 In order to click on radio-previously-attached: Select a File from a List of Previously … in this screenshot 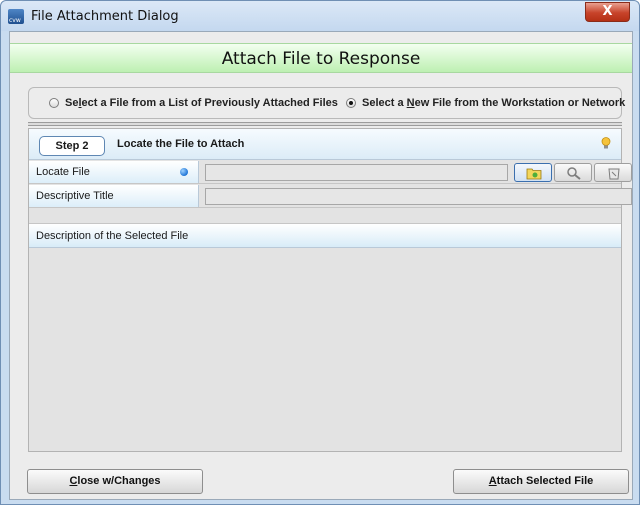, I will do `click(193, 103)`.